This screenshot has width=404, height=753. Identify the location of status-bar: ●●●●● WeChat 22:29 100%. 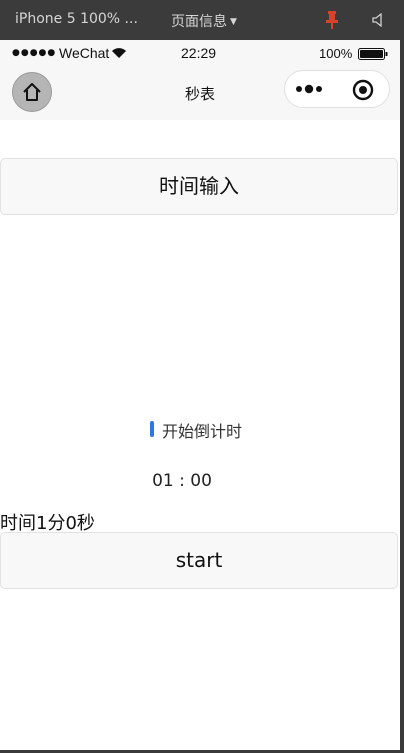
(200, 53).